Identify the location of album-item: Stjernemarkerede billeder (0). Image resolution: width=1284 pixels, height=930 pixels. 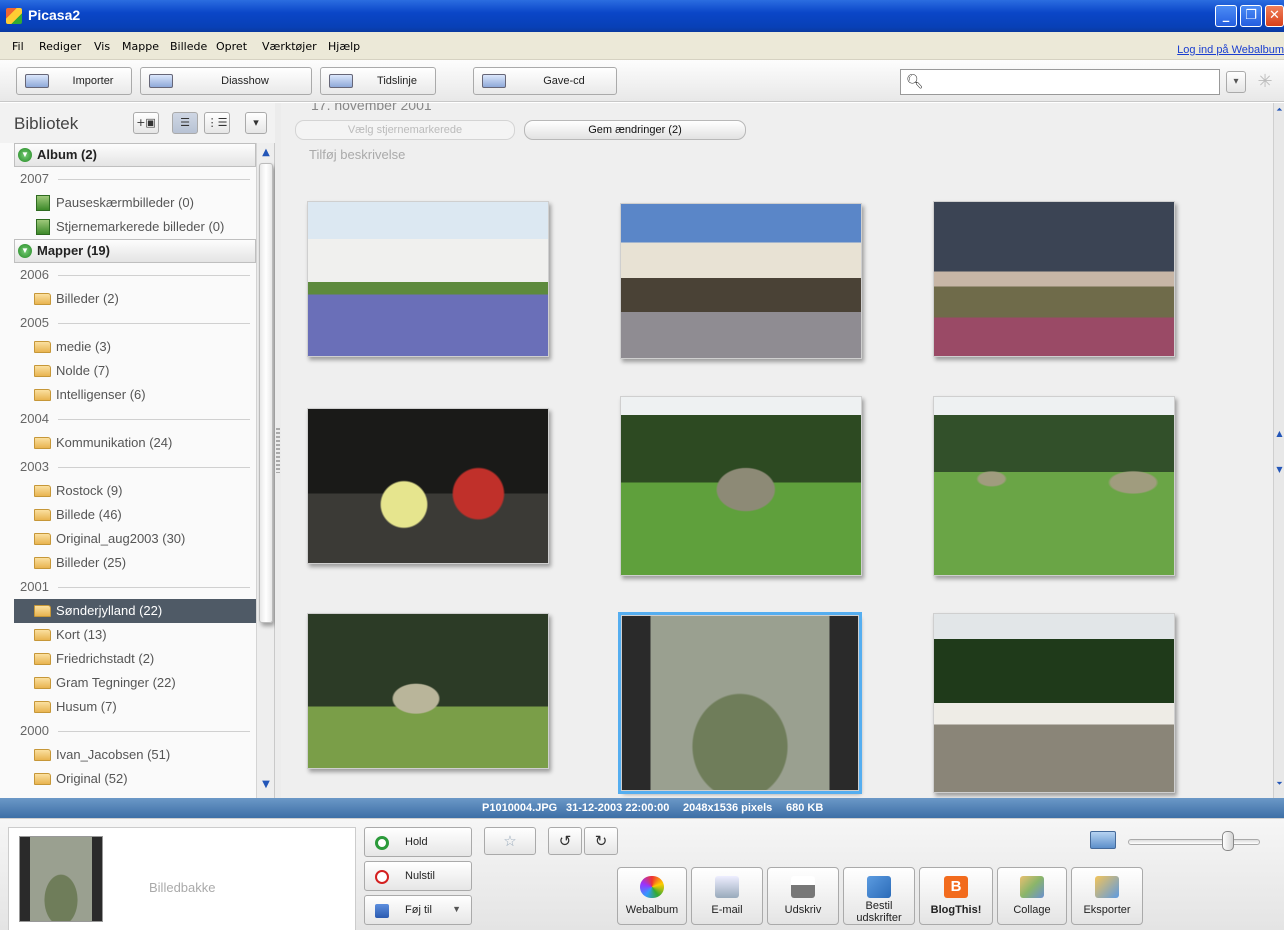
(135, 227).